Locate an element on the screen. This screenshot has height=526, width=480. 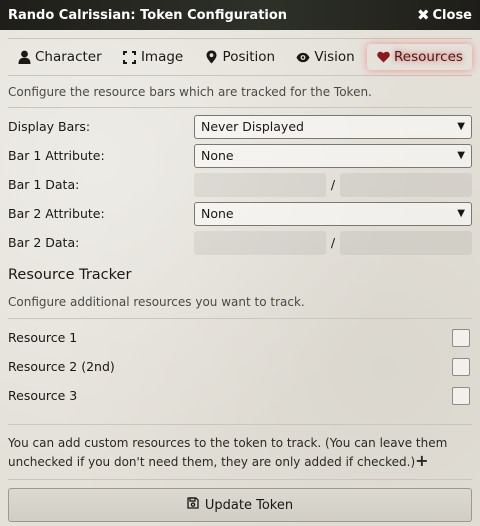
tab-image: Image is located at coordinates (153, 57).